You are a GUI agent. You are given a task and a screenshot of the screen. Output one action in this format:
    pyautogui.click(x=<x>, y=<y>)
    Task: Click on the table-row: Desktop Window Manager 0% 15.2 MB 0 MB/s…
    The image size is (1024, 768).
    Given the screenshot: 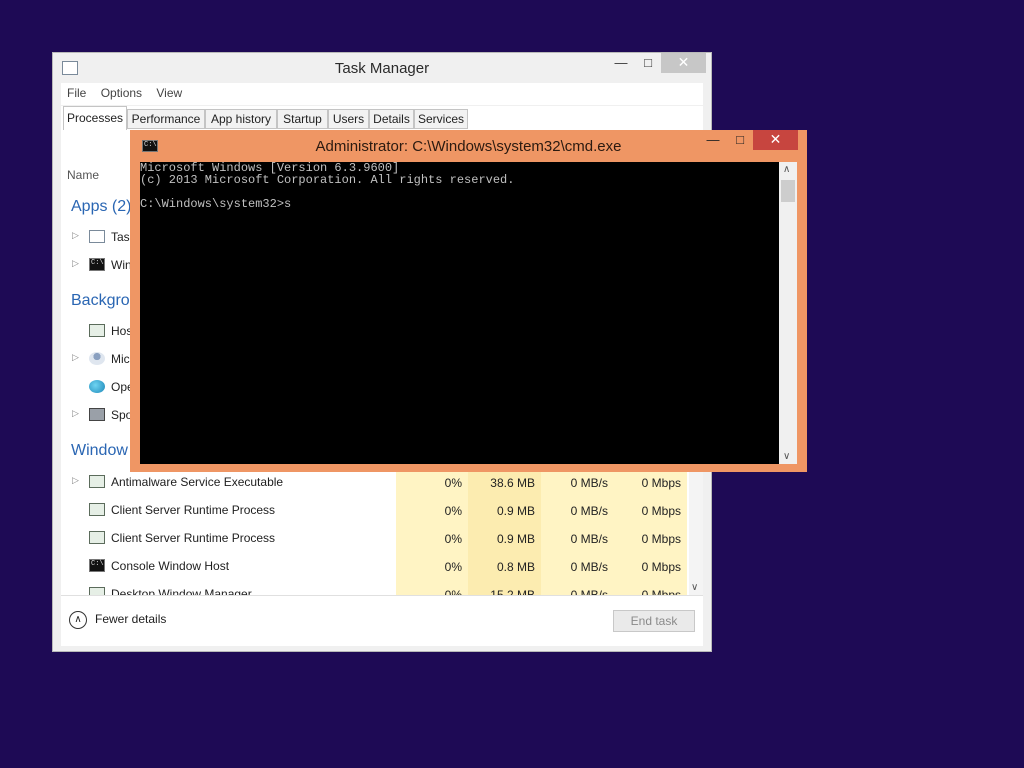 What is the action you would take?
    pyautogui.click(x=379, y=588)
    